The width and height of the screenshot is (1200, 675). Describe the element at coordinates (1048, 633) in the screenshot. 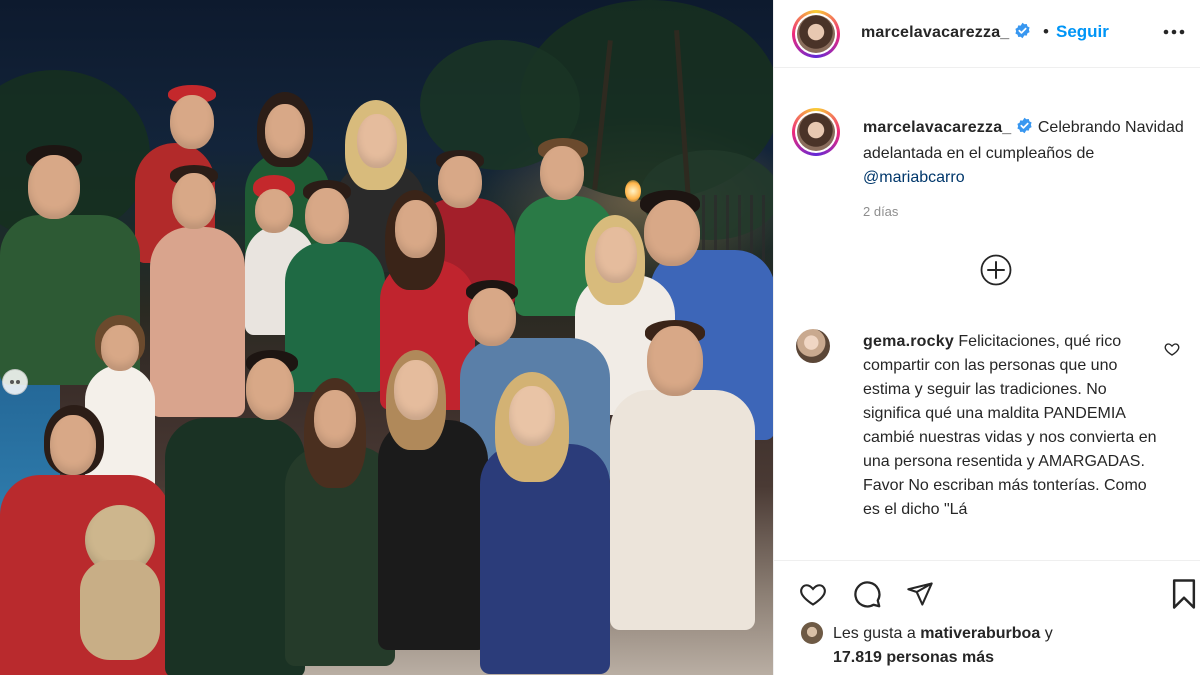

I see `likes-conjunction: y` at that location.